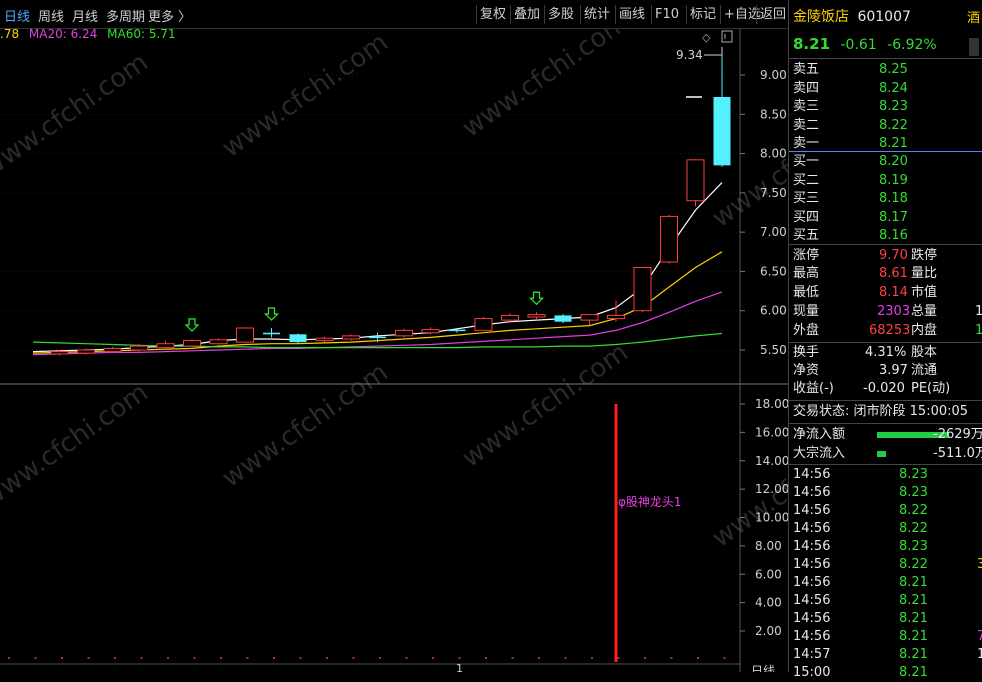  What do you see at coordinates (806, 125) in the screenshot?
I see `order-level-label: 卖二` at bounding box center [806, 125].